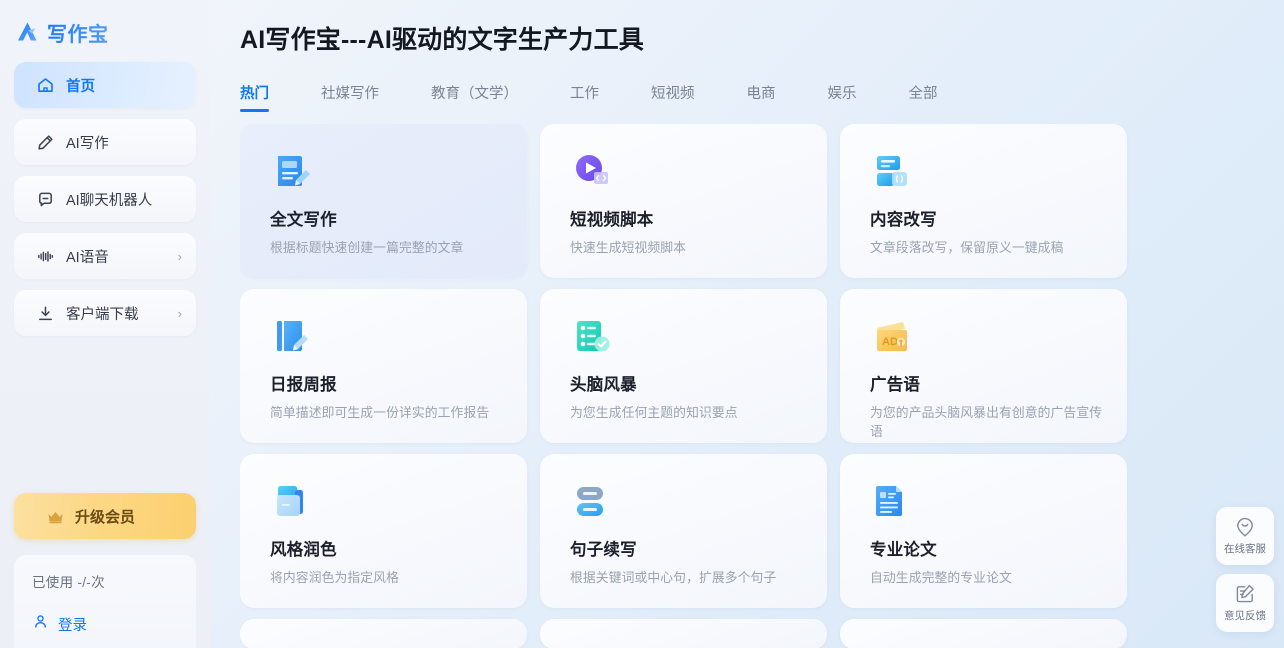 The width and height of the screenshot is (1284, 648). I want to click on upgrade-label: 升级会员, so click(105, 517).